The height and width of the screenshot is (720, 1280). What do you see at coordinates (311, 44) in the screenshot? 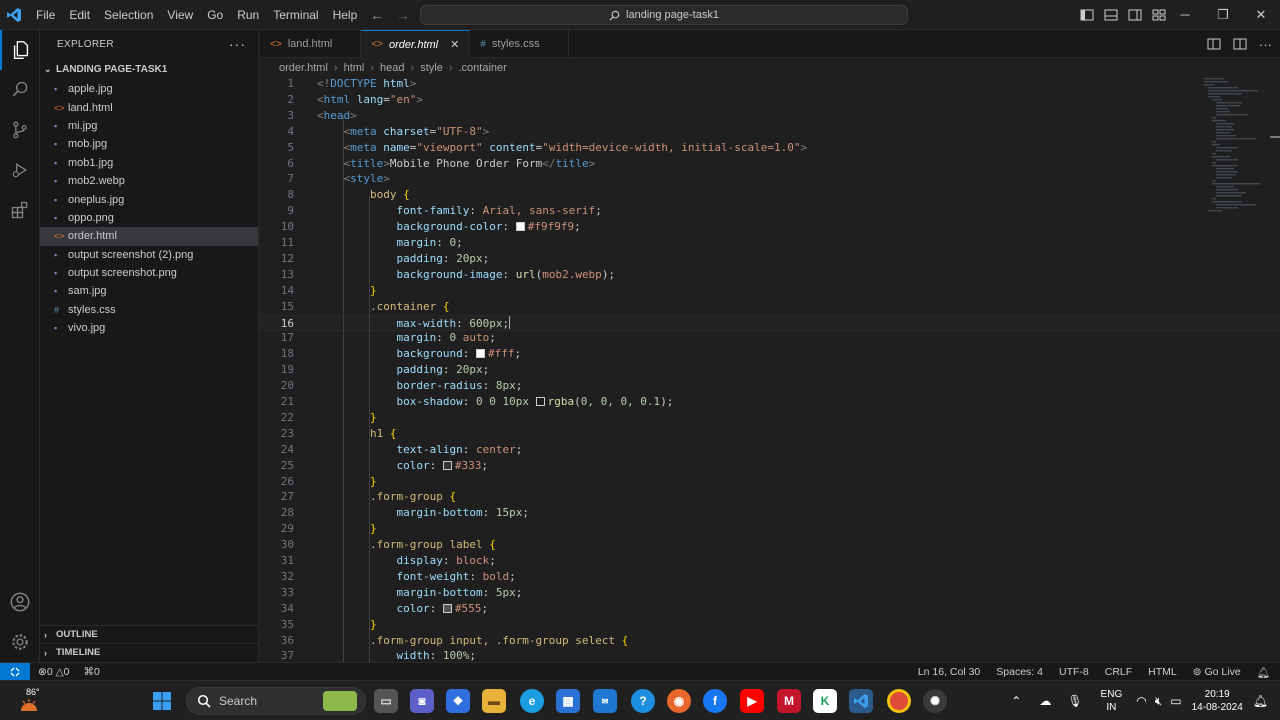
I see `tab-land-html: <> land.html` at bounding box center [311, 44].